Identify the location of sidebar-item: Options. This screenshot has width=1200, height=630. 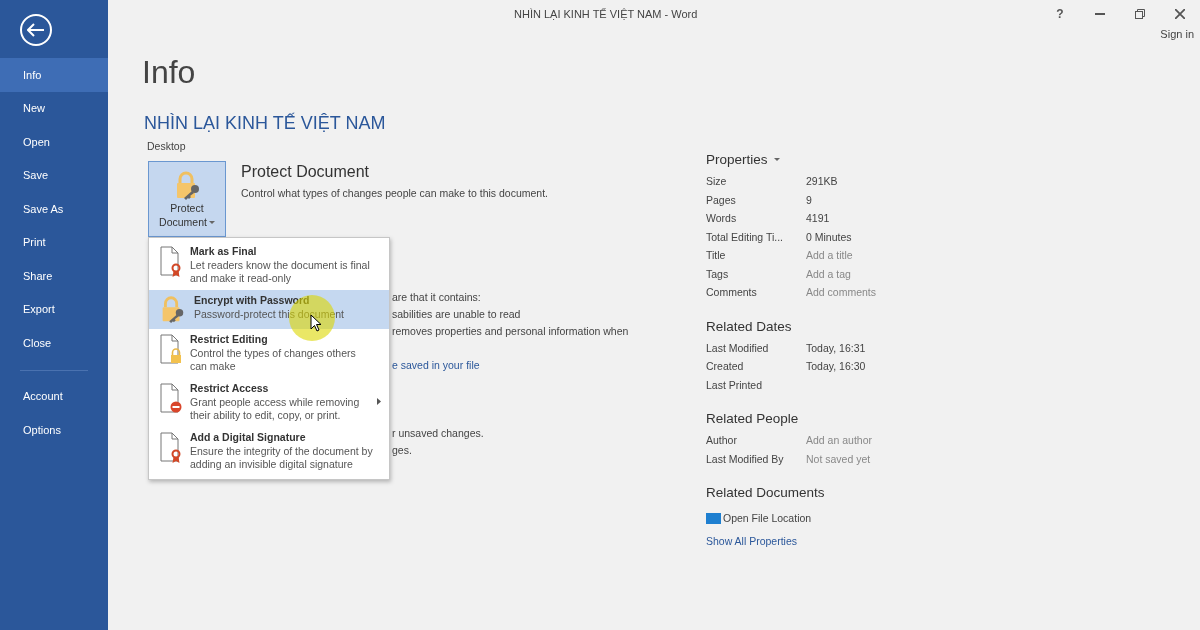
(54, 430).